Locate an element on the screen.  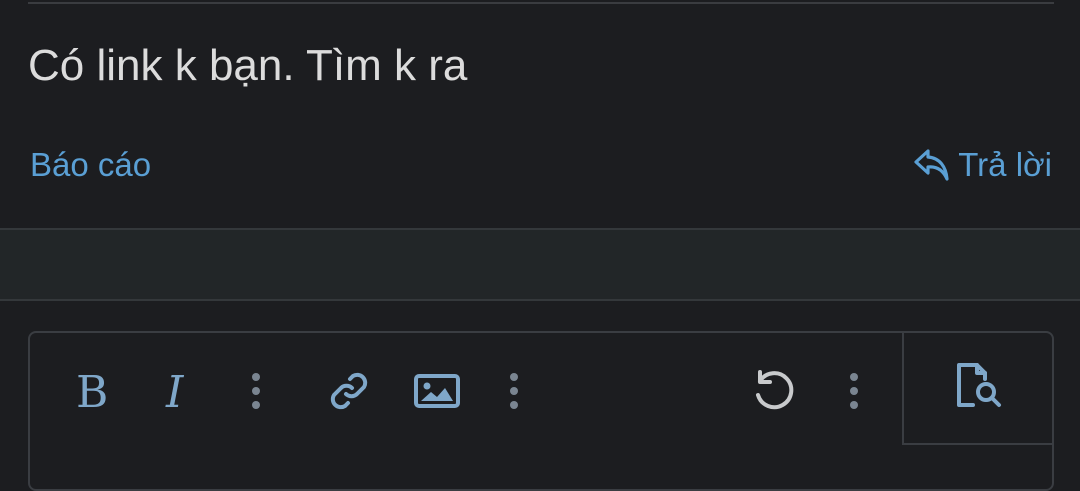
reply-label: Trả lời is located at coordinates (1005, 164).